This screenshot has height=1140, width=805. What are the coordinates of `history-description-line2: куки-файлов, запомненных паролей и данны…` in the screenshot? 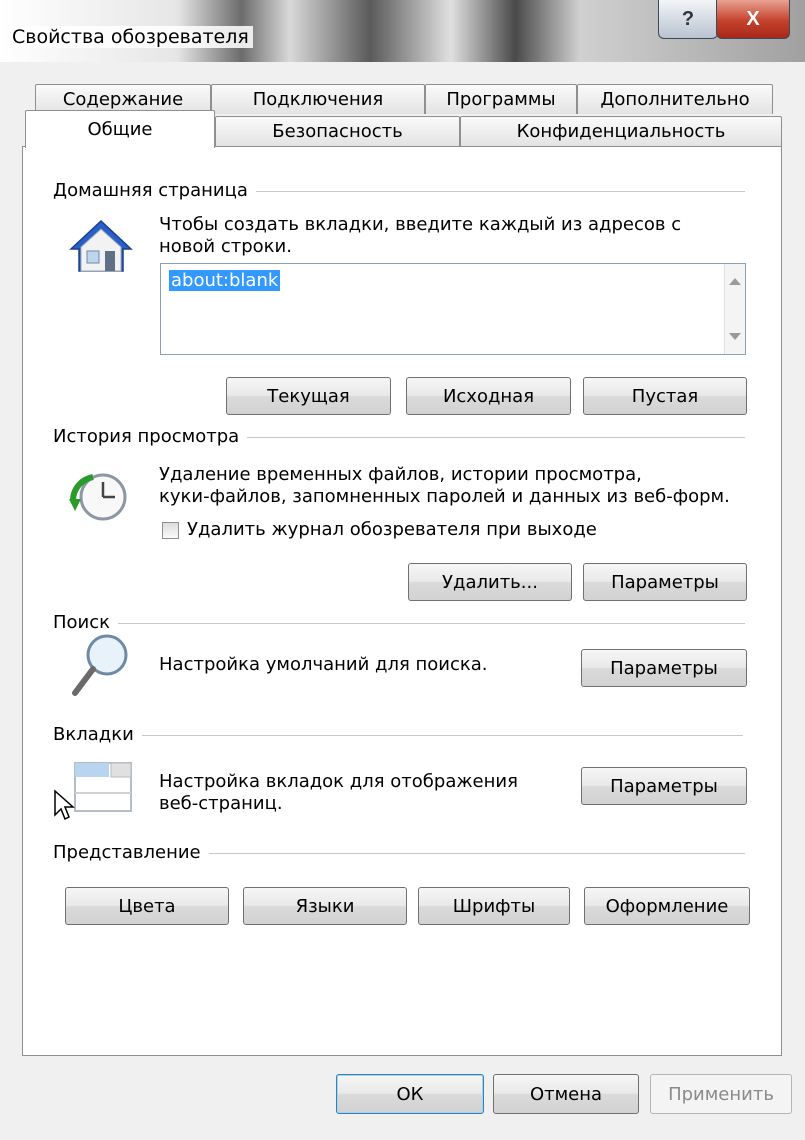 It's located at (444, 496).